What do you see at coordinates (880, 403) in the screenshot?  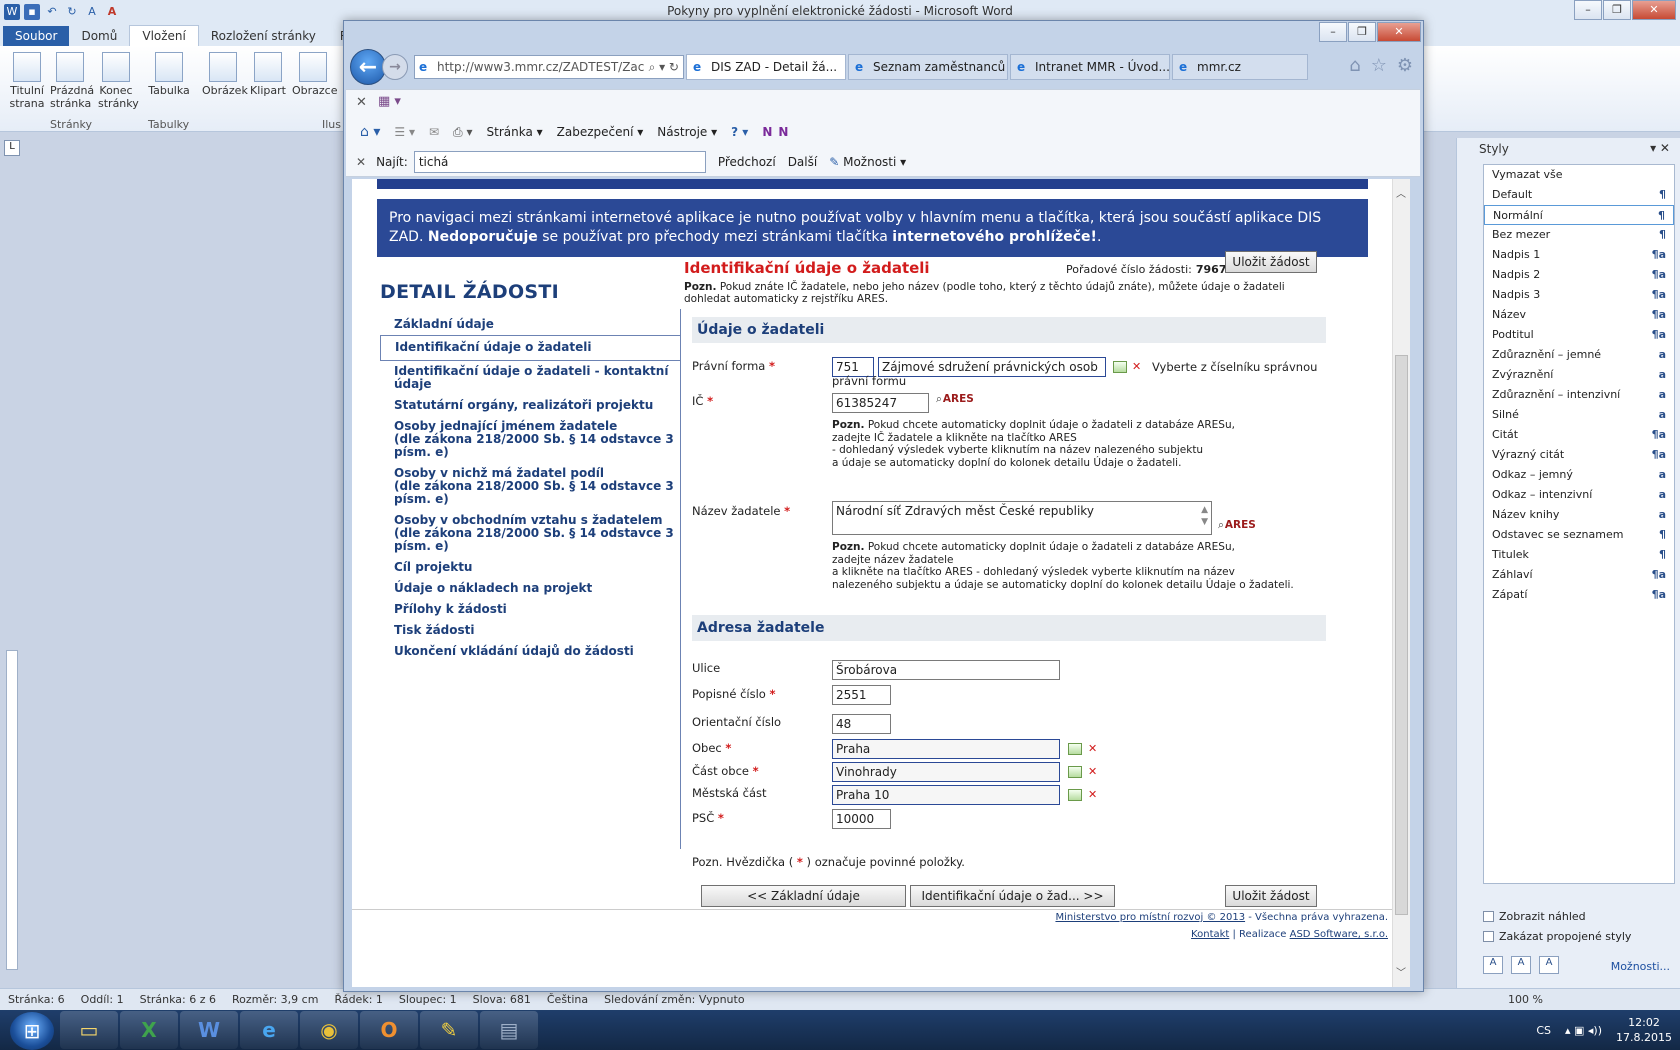 I see `ic-input: 61385247` at bounding box center [880, 403].